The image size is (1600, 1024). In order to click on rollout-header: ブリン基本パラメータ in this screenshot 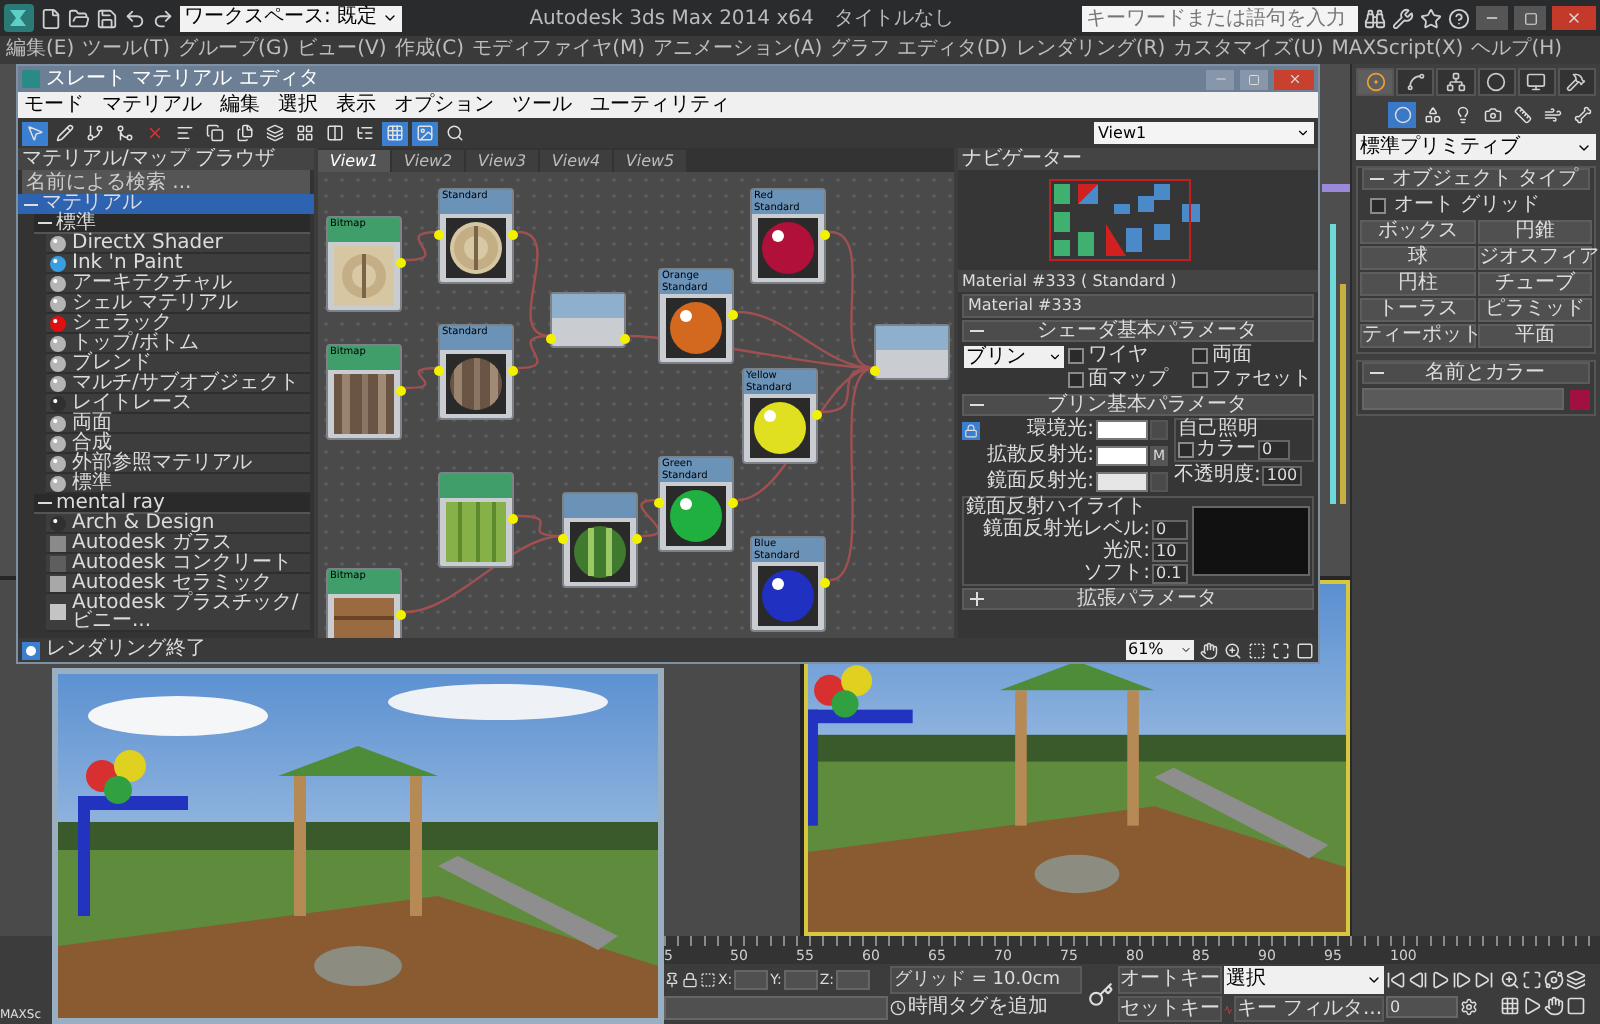, I will do `click(1138, 405)`.